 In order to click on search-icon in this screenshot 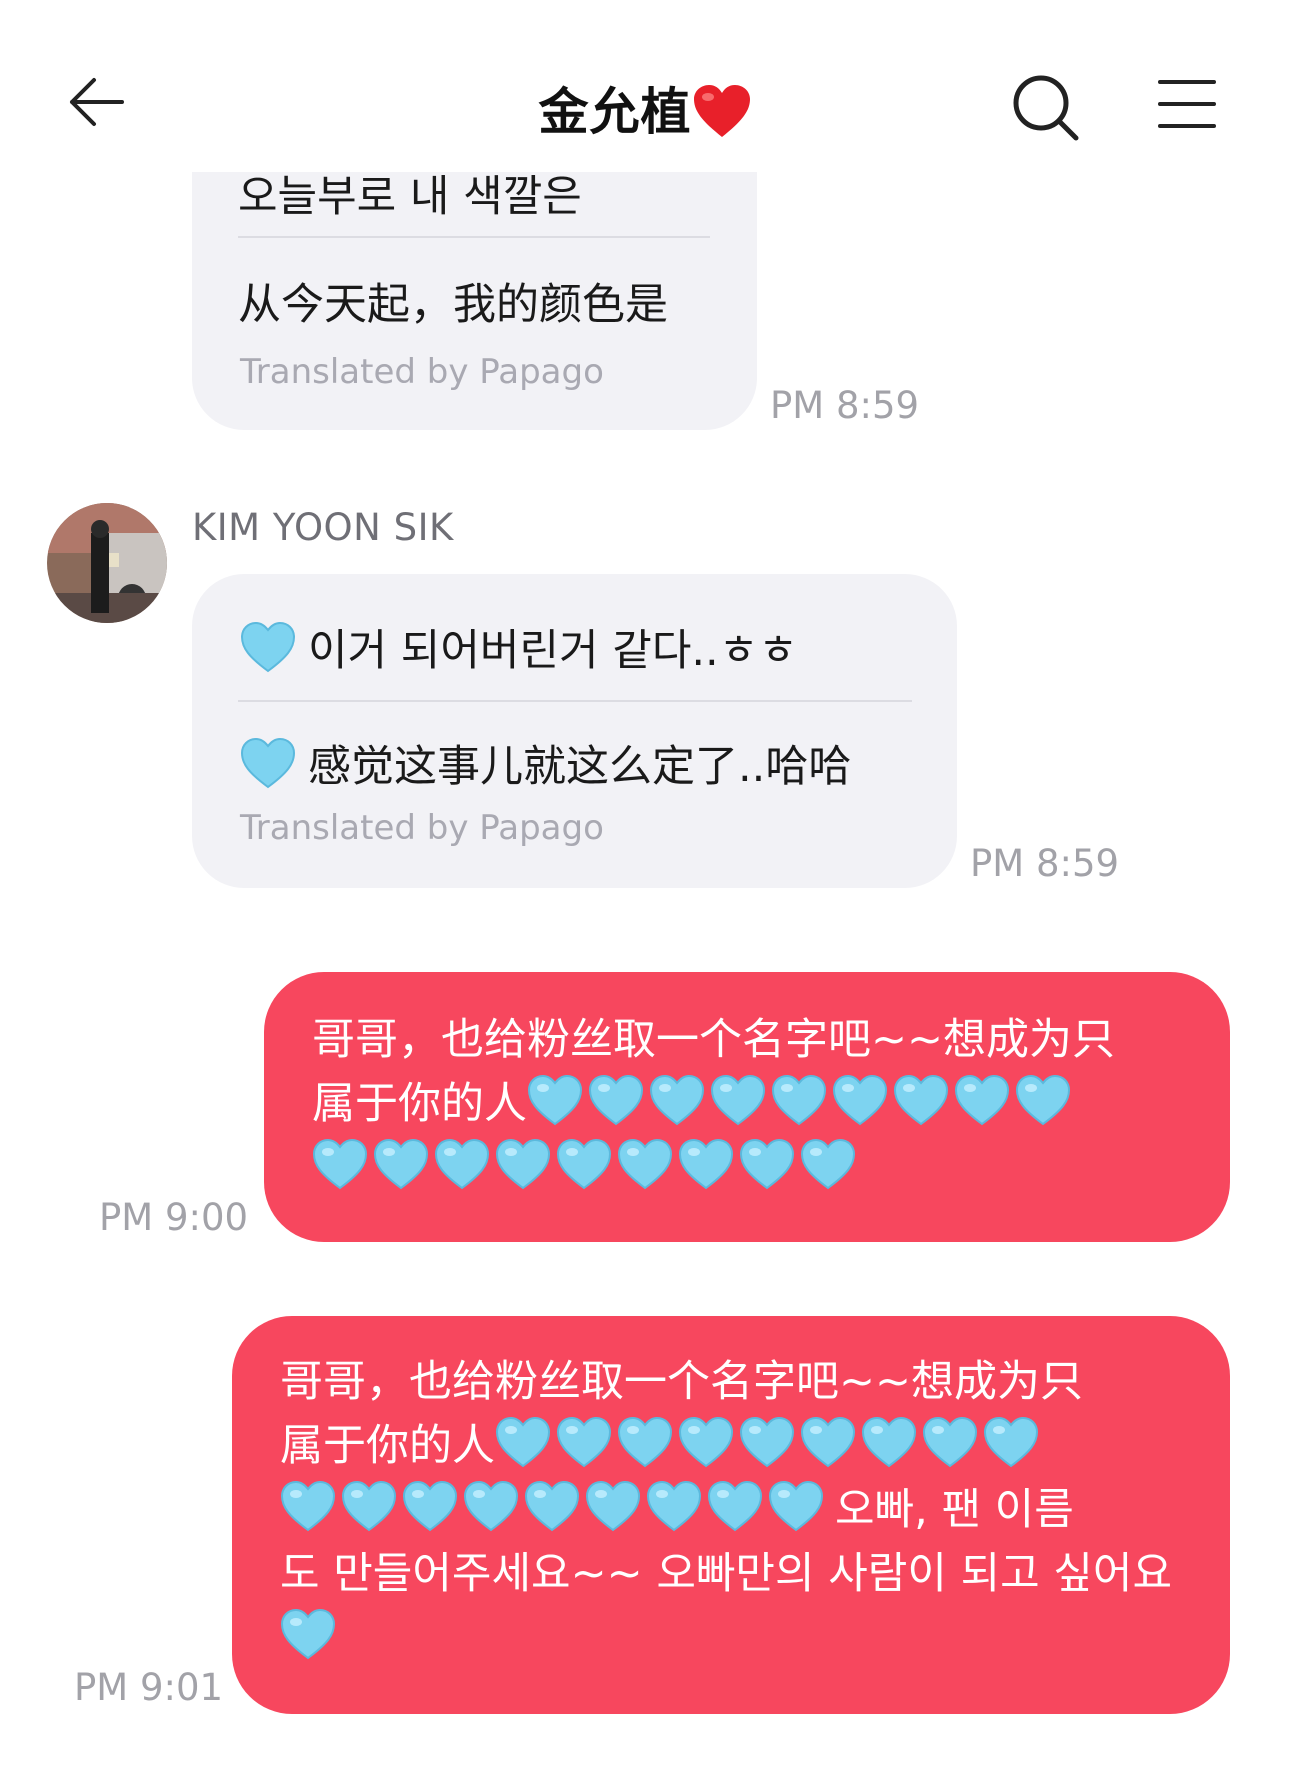, I will do `click(1045, 107)`.